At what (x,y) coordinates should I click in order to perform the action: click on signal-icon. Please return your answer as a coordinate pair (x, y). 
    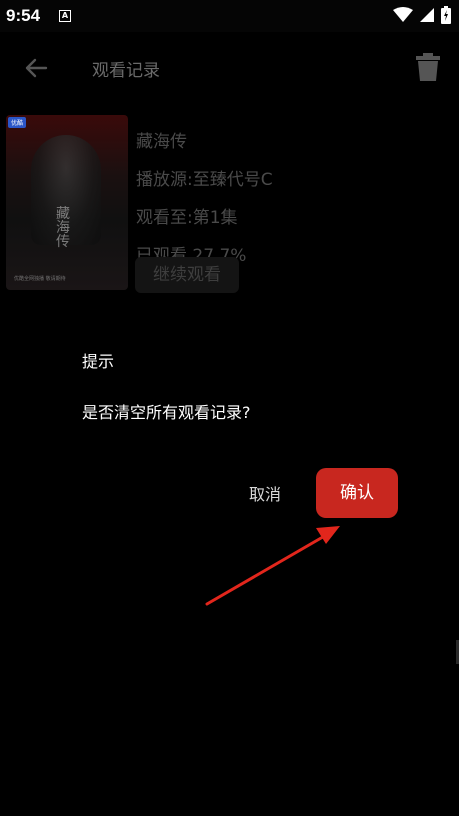
    Looking at the image, I should click on (427, 15).